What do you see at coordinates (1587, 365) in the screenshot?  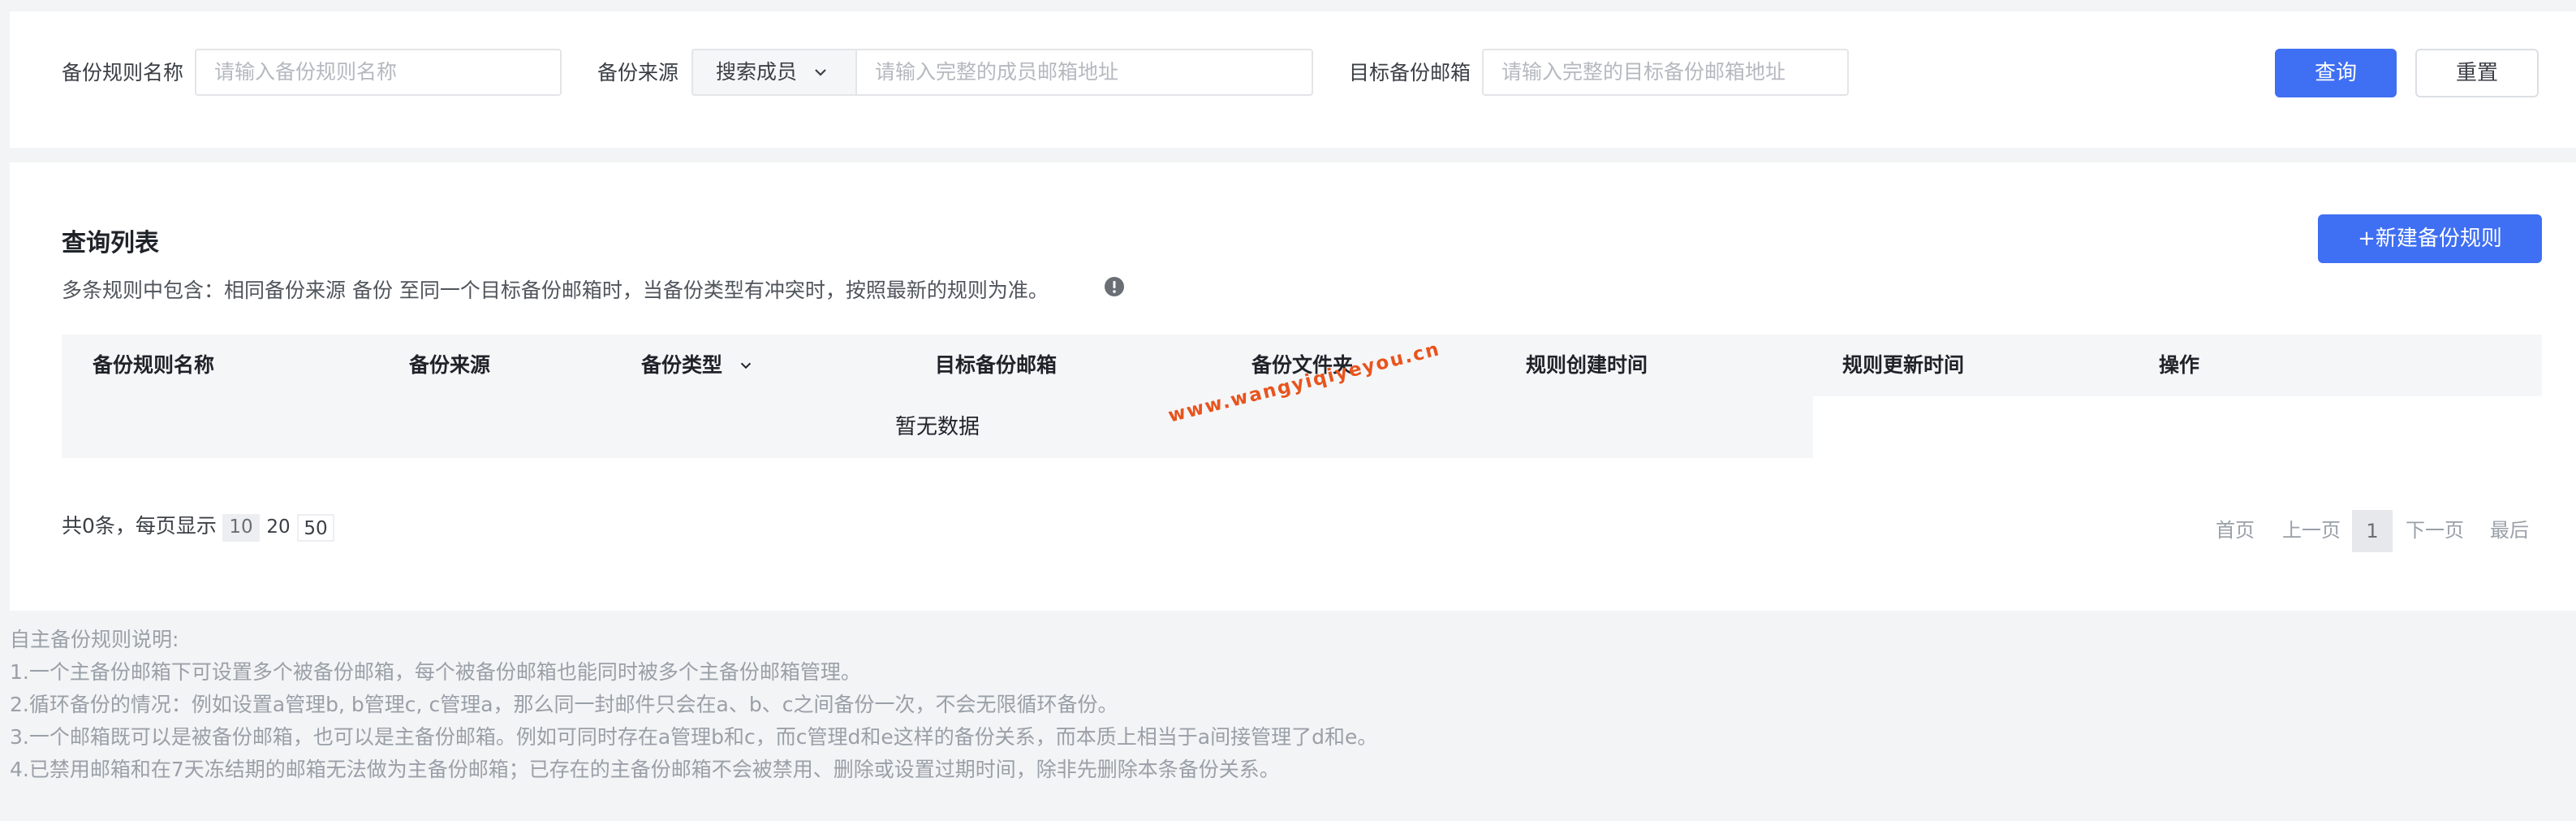 I see `column-created-time: 规则创建时间` at bounding box center [1587, 365].